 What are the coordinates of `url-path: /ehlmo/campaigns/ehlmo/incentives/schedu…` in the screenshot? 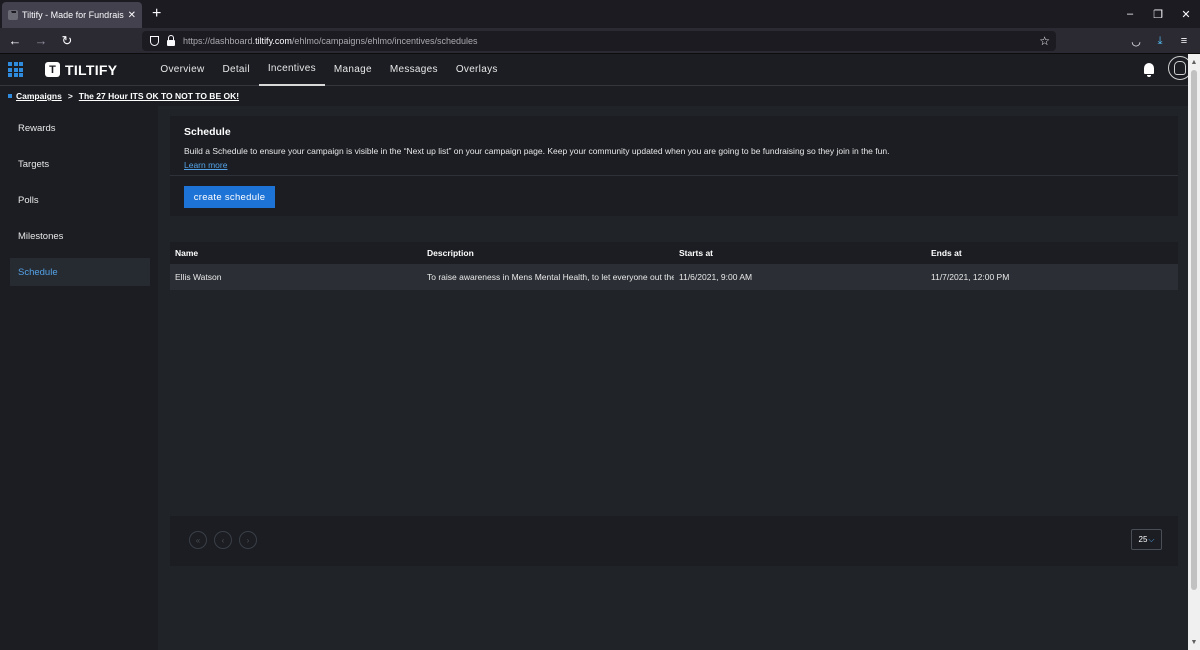 It's located at (384, 41).